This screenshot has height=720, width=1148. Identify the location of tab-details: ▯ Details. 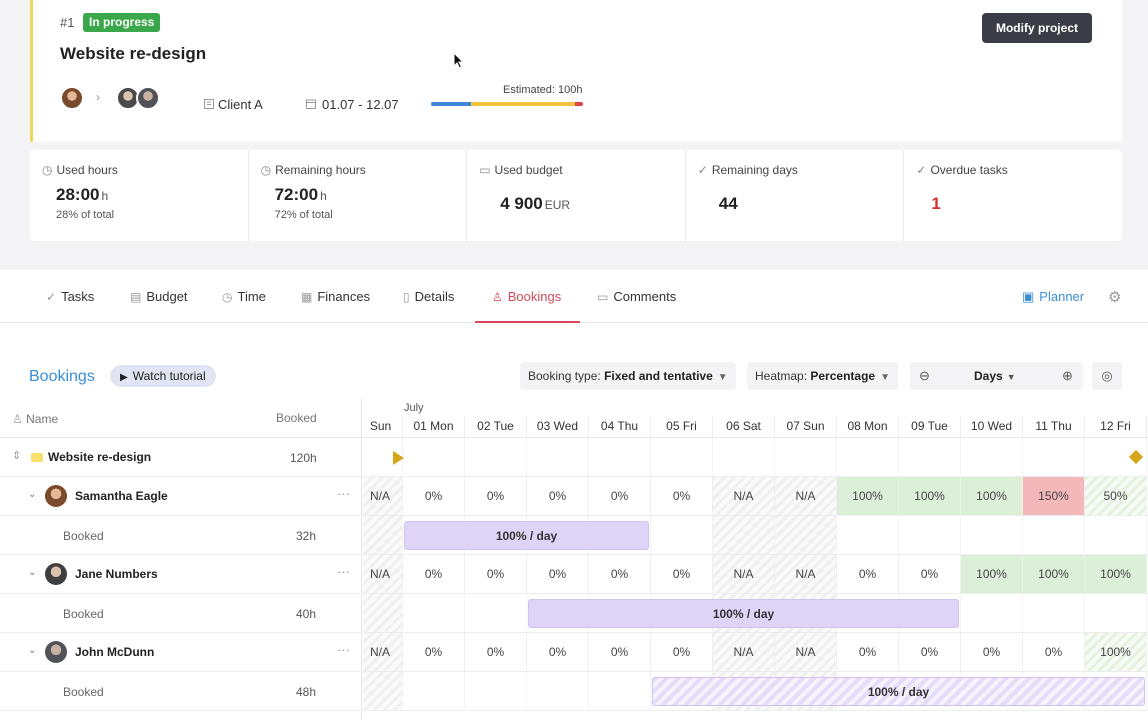
(428, 297).